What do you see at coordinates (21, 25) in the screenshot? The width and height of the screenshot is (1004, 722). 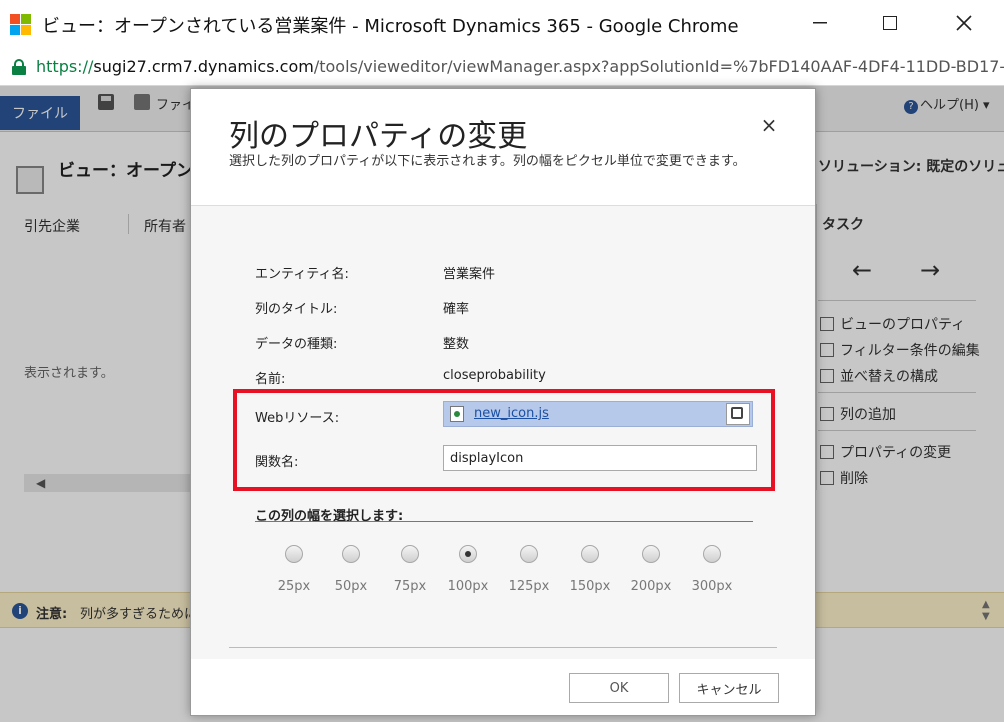 I see `dynamics-logo-icon` at bounding box center [21, 25].